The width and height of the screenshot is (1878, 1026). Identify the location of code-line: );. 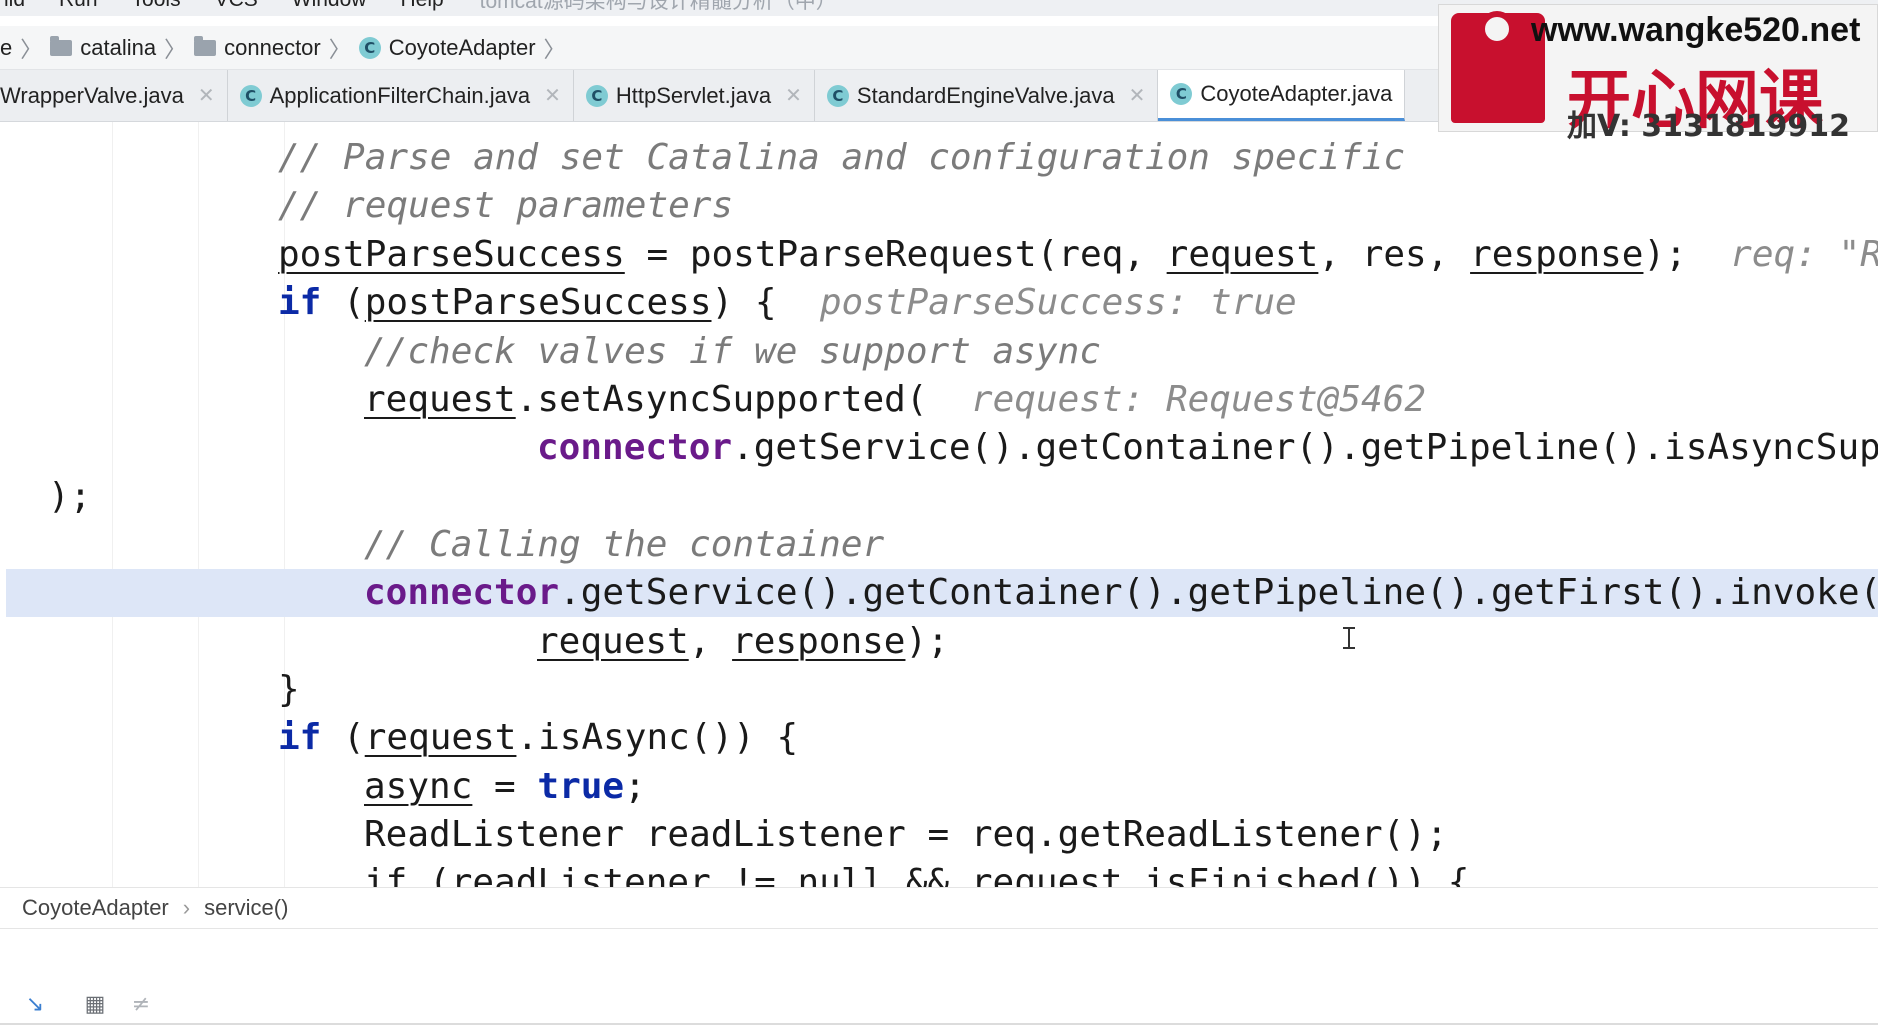
(70, 496).